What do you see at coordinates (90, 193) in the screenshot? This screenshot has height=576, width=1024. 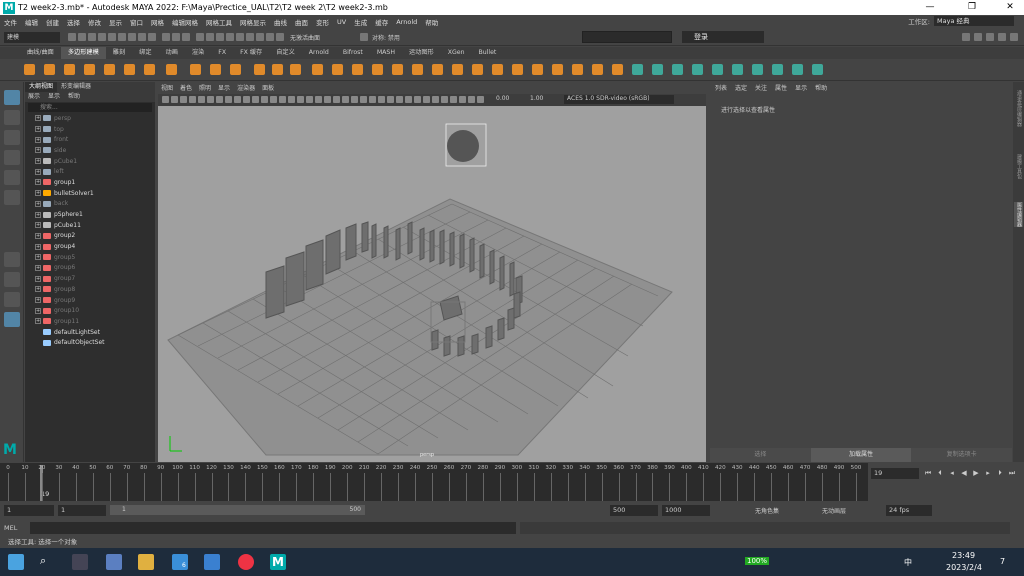 I see `outliner-item: + bulletSolver1` at bounding box center [90, 193].